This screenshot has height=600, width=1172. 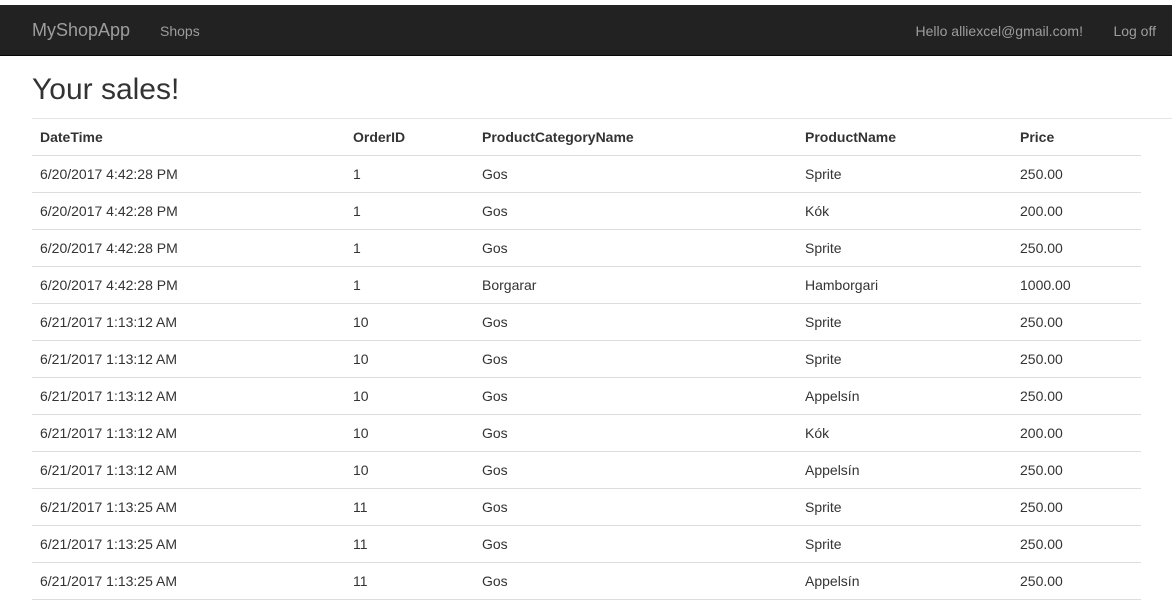 I want to click on cell-product-name: Hamborgari, so click(x=904, y=285).